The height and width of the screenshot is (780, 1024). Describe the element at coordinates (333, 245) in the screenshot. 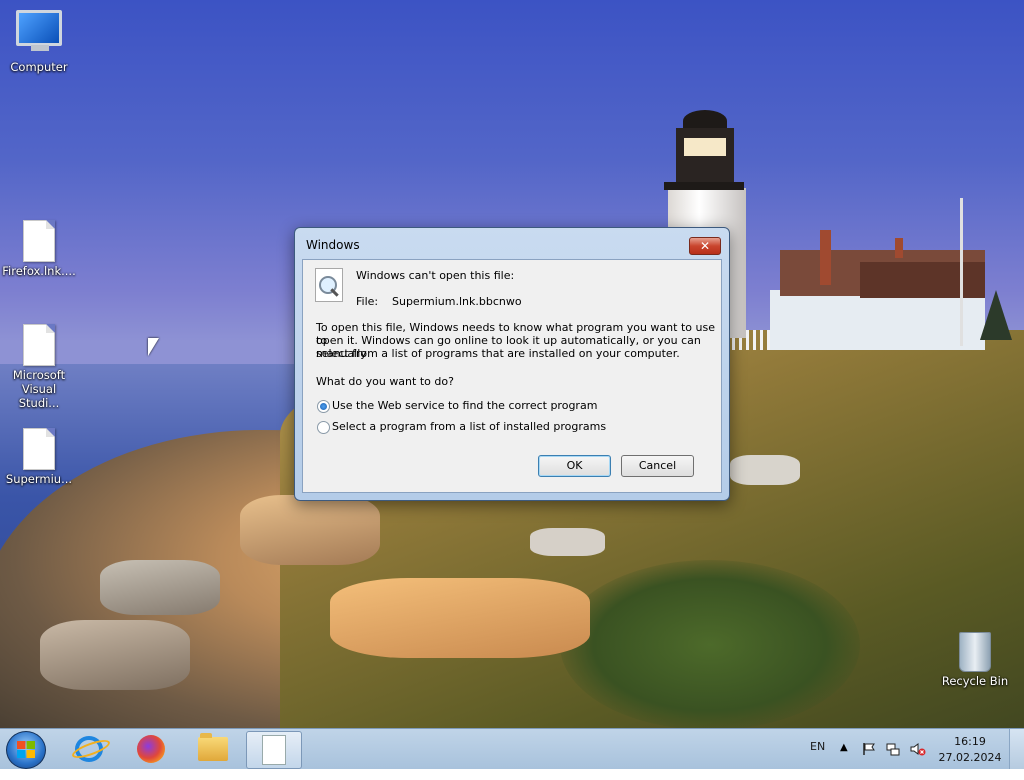

I see `dialog-title: Windows` at that location.